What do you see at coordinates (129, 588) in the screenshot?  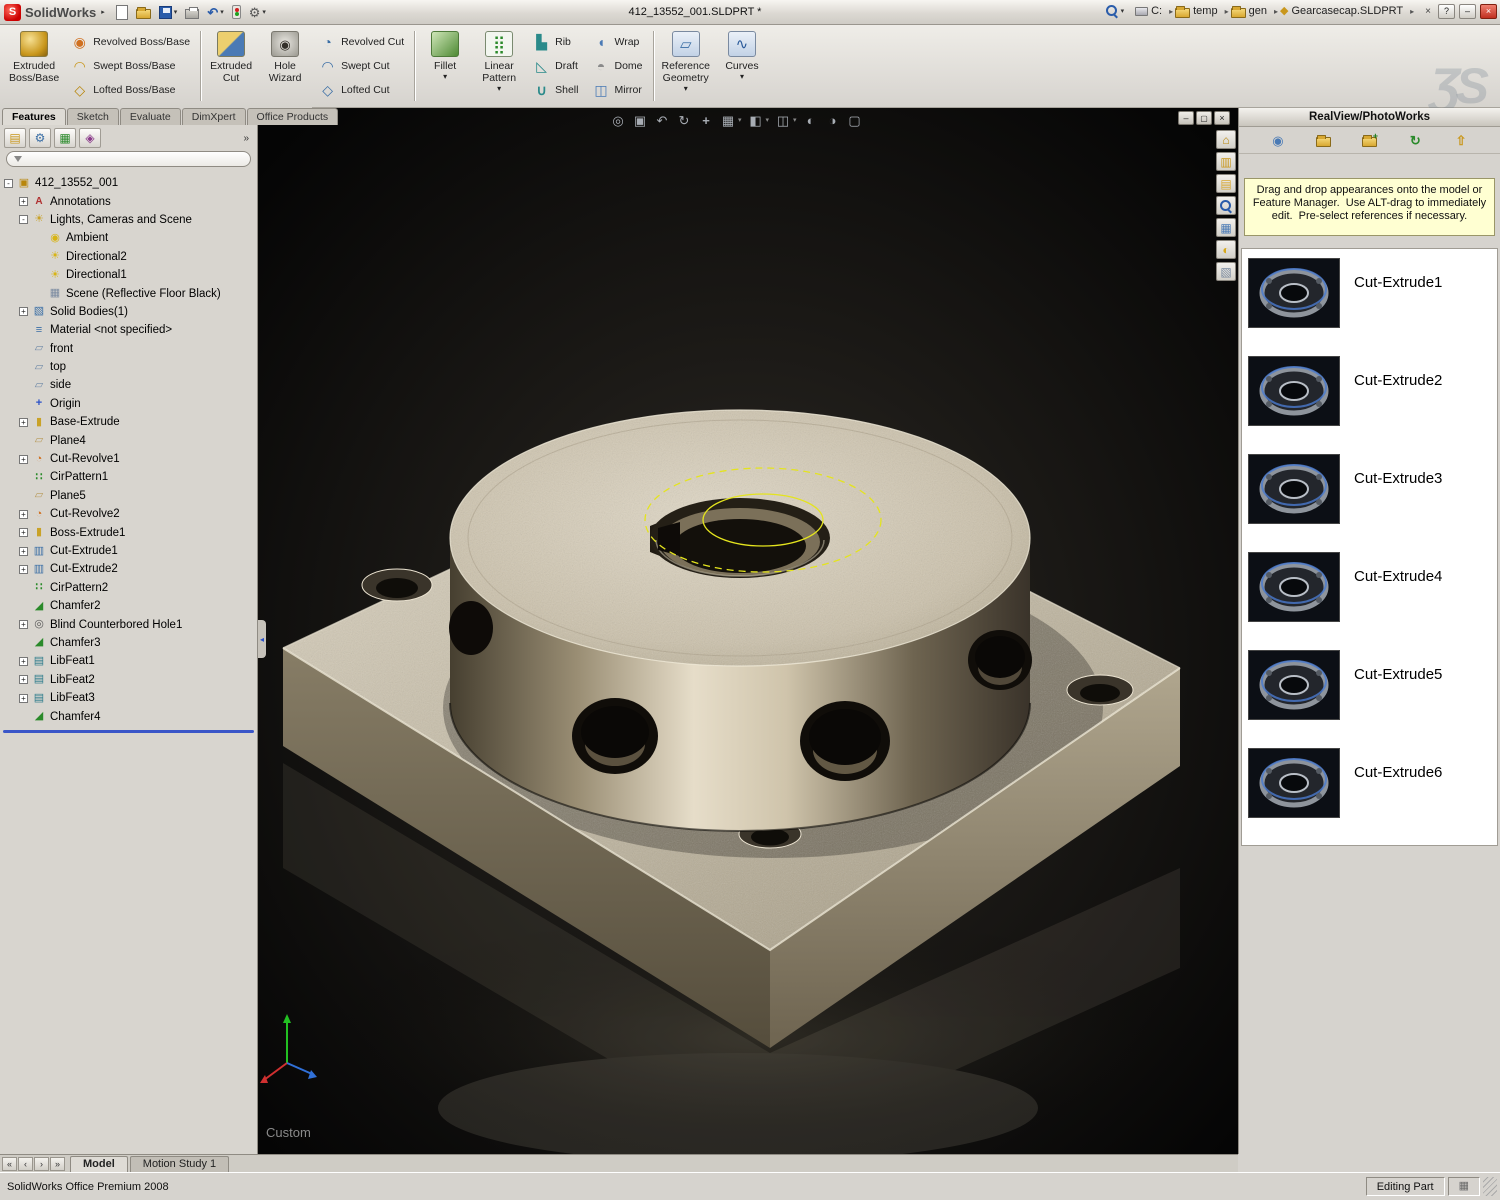 I see `tree-item: CirPattern2` at bounding box center [129, 588].